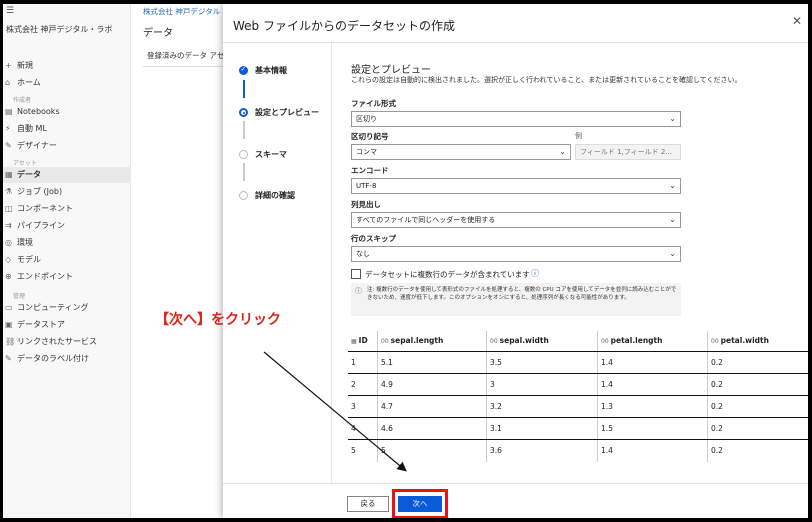  I want to click on sidebar-item: ▦ データ, so click(67, 175).